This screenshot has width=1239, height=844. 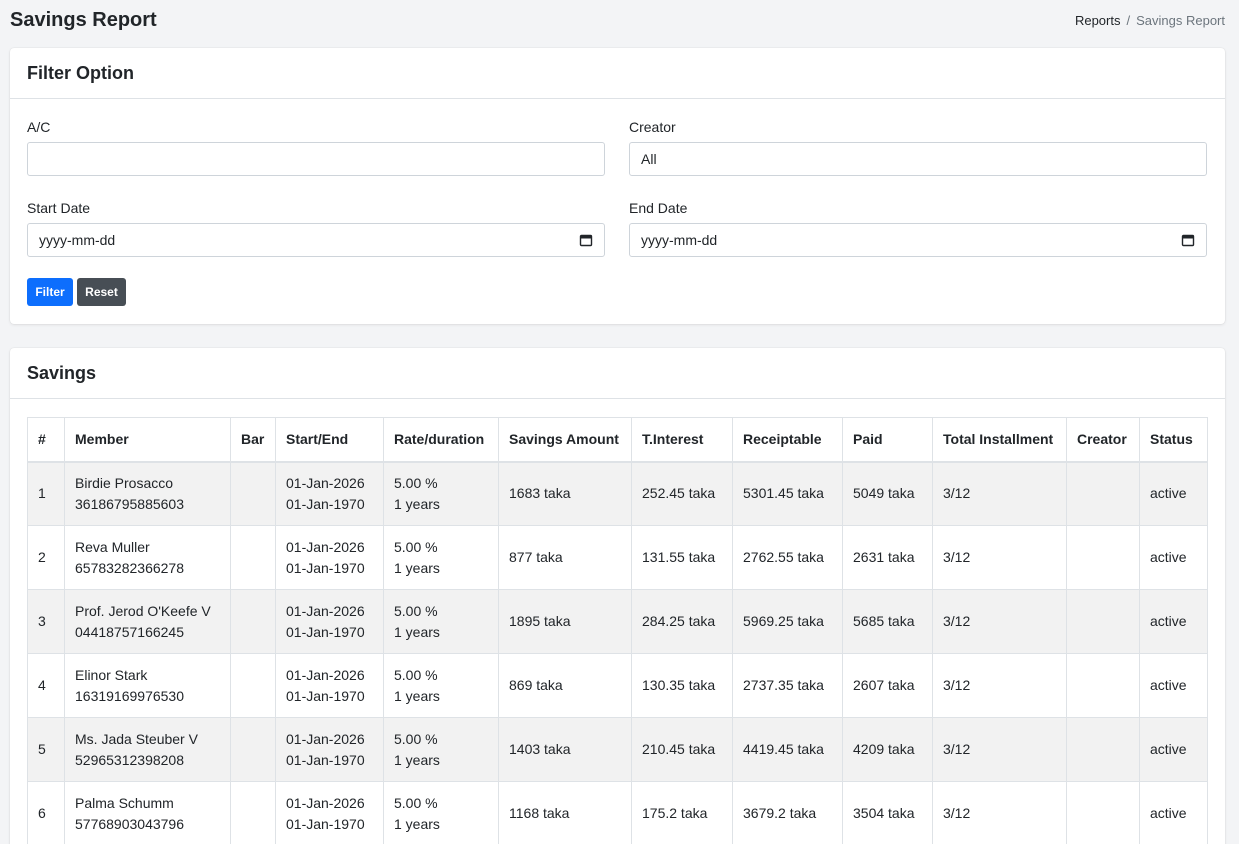 I want to click on paid-cell: 2607 taka, so click(x=887, y=685).